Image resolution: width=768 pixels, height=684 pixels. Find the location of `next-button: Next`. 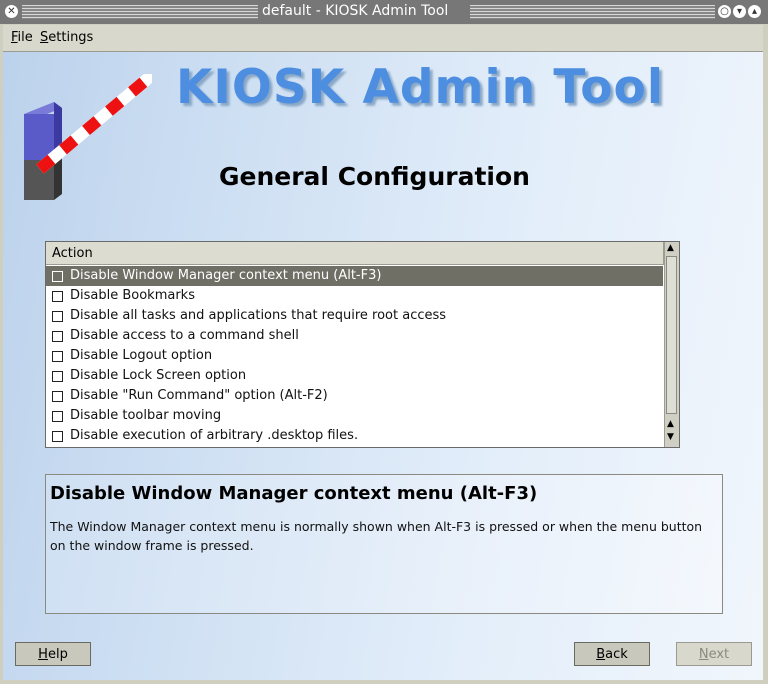

next-button: Next is located at coordinates (714, 654).